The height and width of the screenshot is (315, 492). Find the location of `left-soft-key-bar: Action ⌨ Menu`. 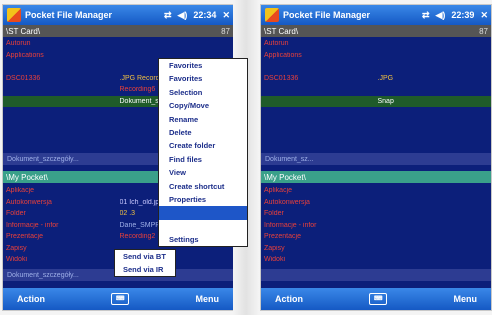

left-soft-key-bar: Action ⌨ Menu is located at coordinates (118, 299).